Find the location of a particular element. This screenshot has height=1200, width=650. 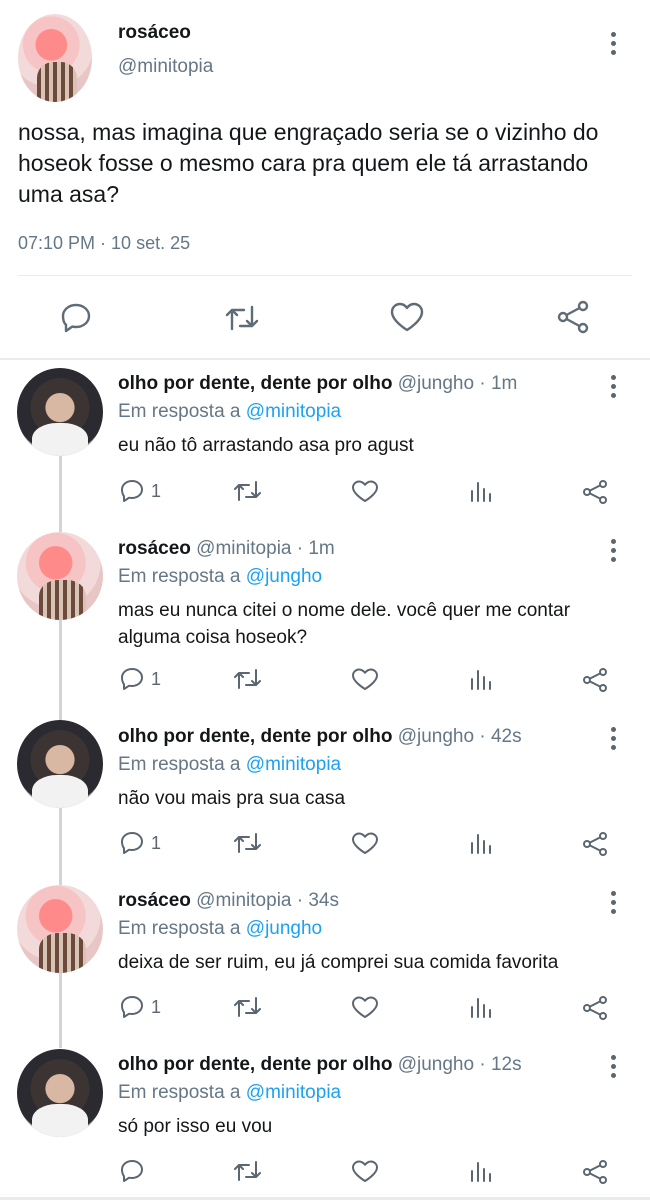

reply-handle-time: @jungho · 42s is located at coordinates (459, 736).